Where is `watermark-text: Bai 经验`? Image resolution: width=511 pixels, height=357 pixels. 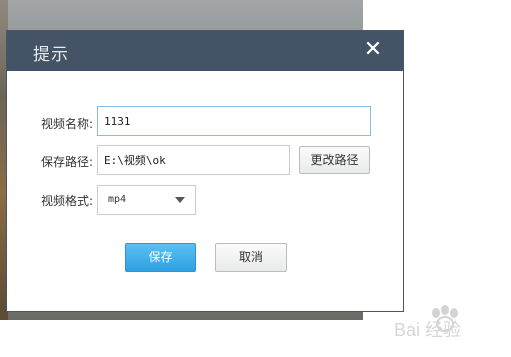
watermark-text: Bai 经验 is located at coordinates (427, 330).